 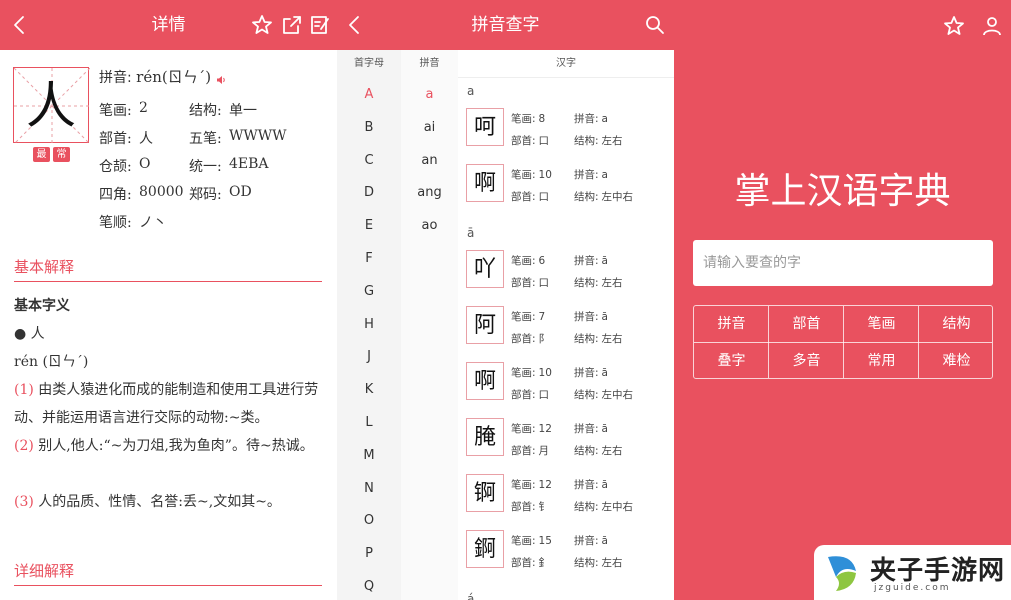 I want to click on hanzi-pinyin-value: a, so click(x=604, y=119).